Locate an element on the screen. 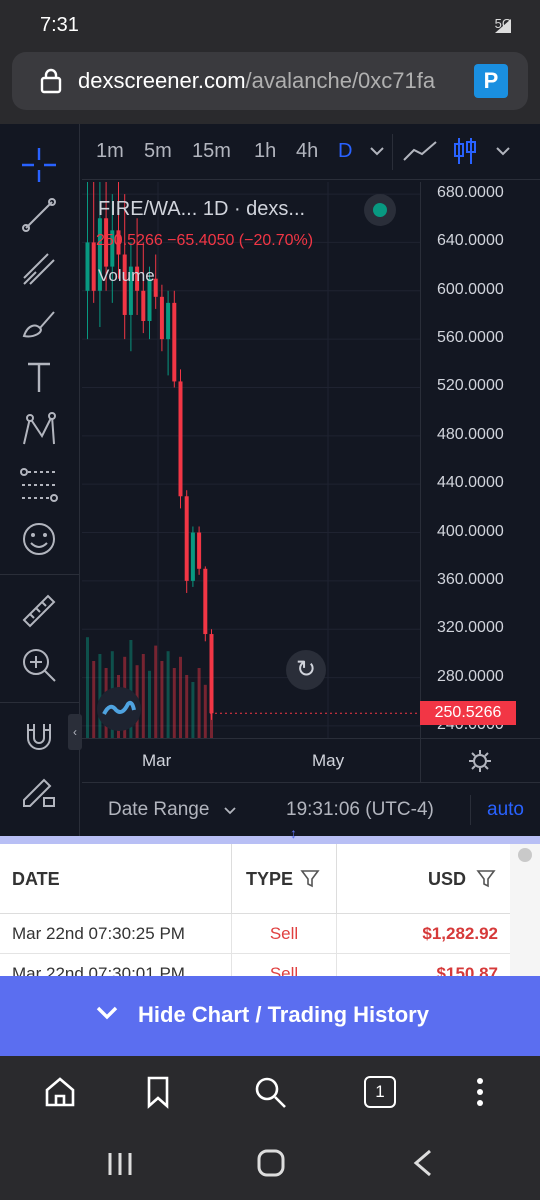 The width and height of the screenshot is (540, 1200). trade-date: Mar 22nd 07:30:25 PM is located at coordinates (116, 934).